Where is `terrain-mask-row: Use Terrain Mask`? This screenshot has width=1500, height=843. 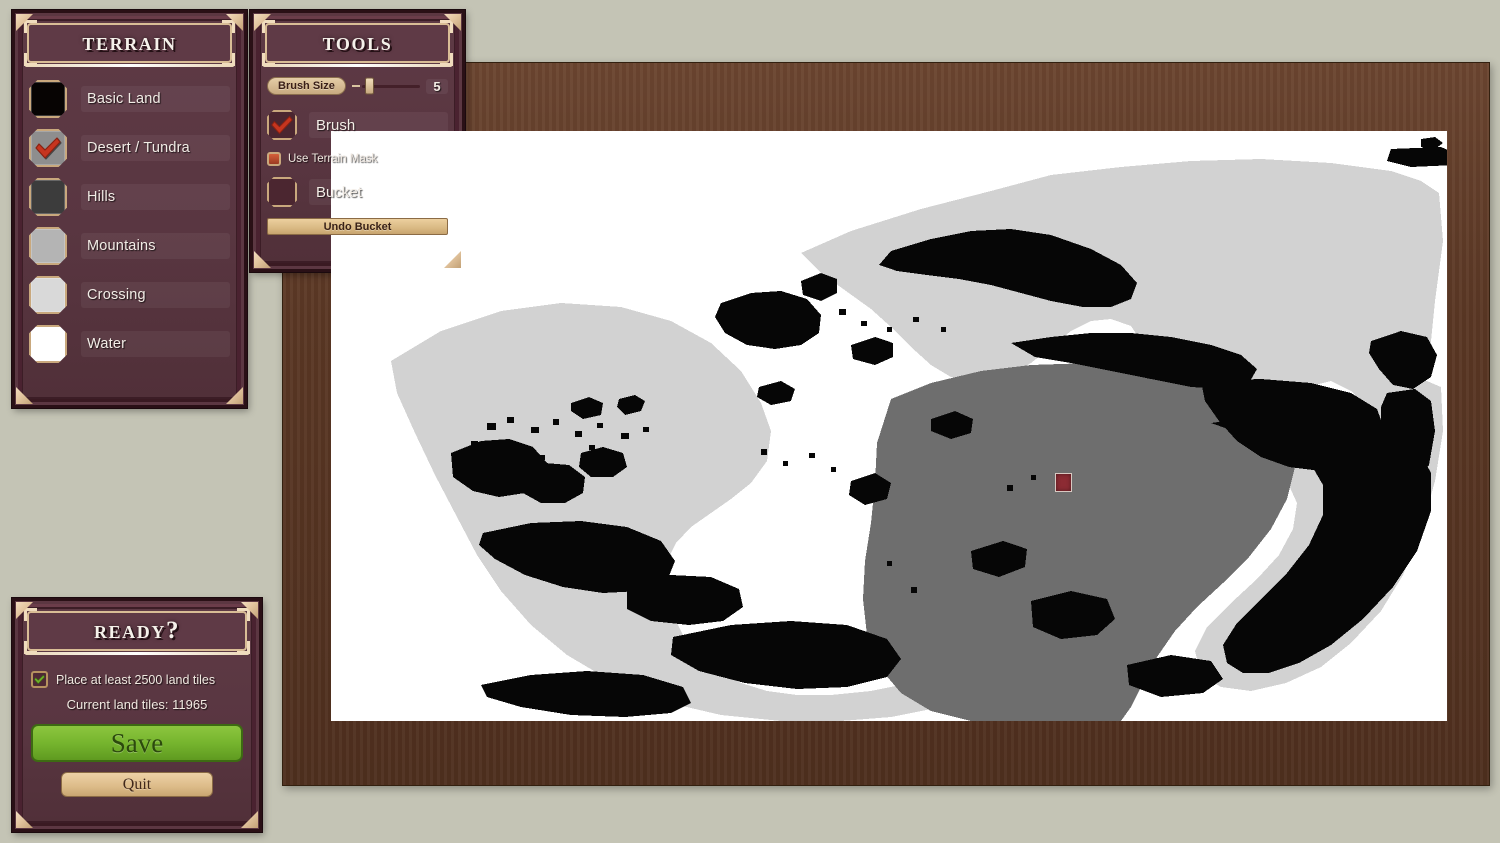 terrain-mask-row: Use Terrain Mask is located at coordinates (357, 159).